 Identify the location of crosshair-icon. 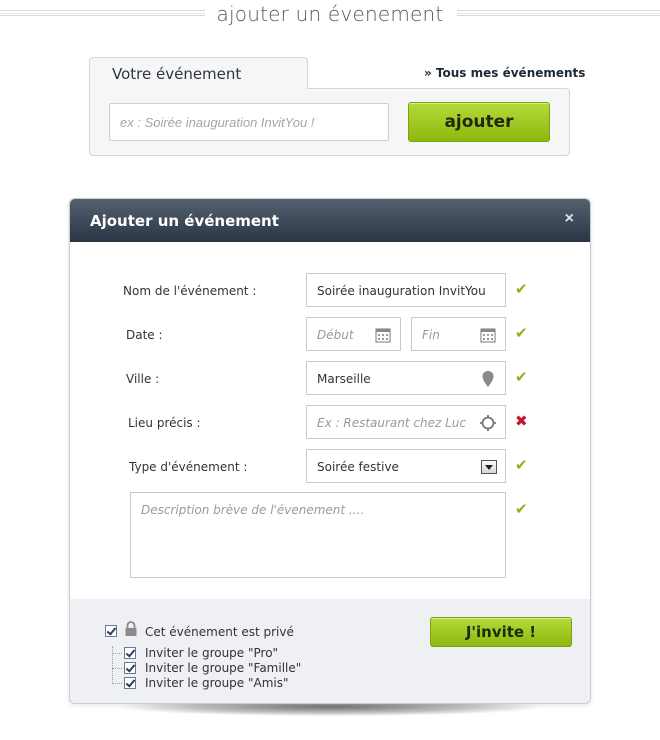
(488, 423).